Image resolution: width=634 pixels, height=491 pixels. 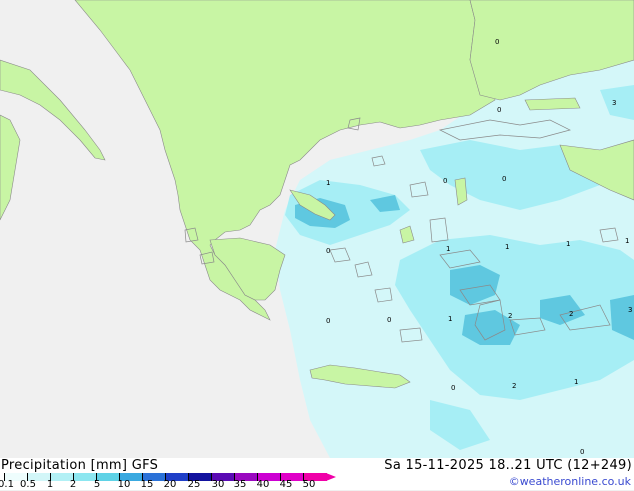 I want to click on legend-label: 1, so click(x=50, y=484).